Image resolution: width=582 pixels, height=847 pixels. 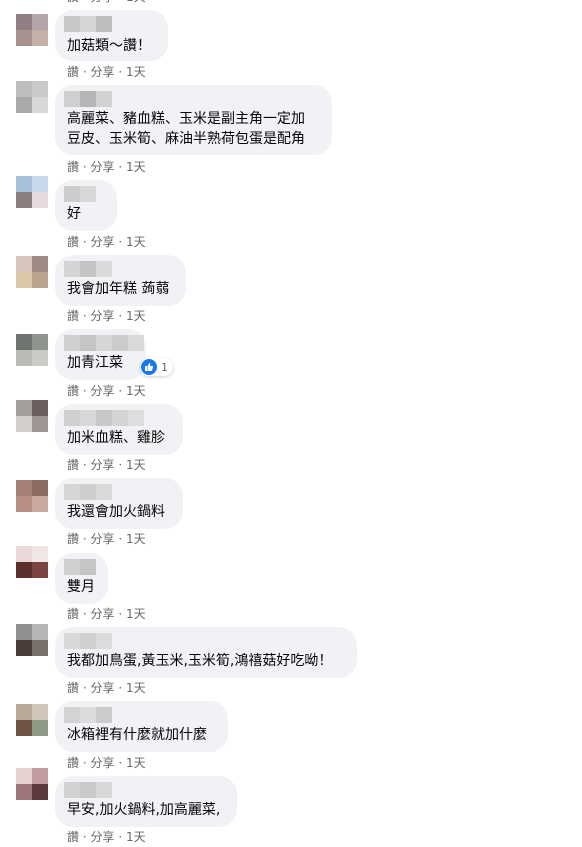 I want to click on comment-text: 冰箱裡有什麼就加什麼, so click(x=137, y=735).